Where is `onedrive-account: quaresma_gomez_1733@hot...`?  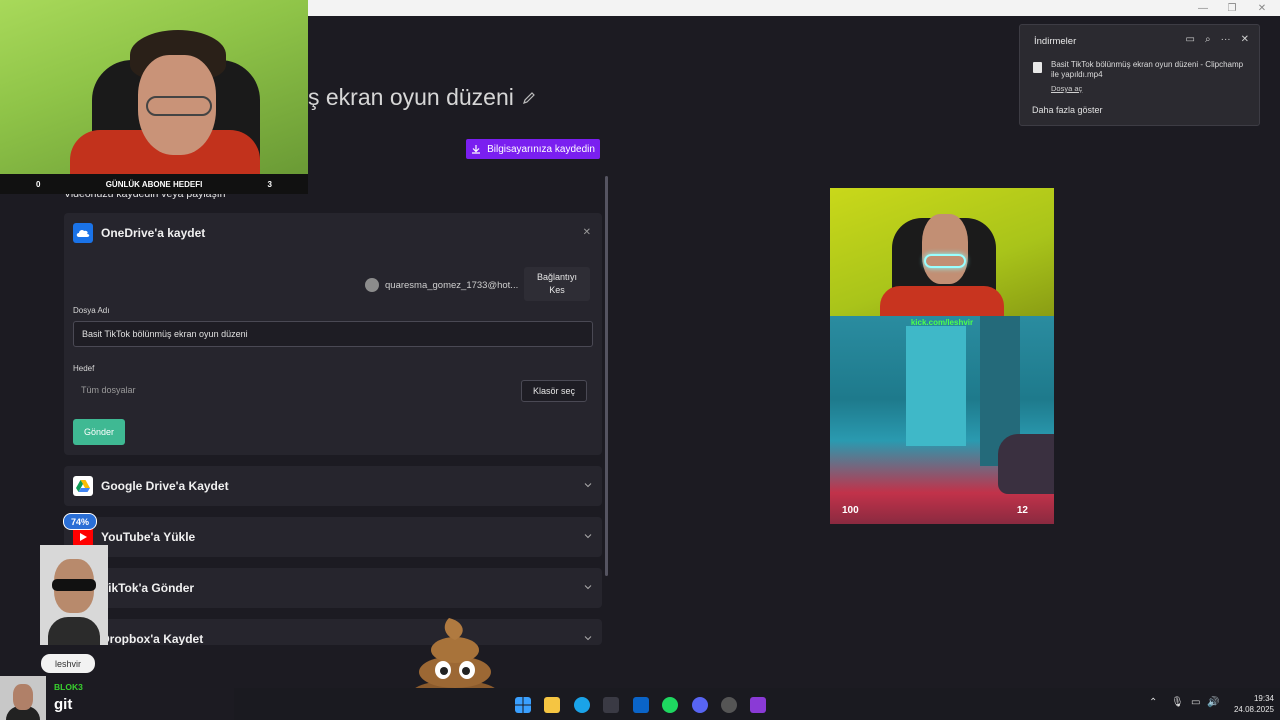 onedrive-account: quaresma_gomez_1733@hot... is located at coordinates (441, 285).